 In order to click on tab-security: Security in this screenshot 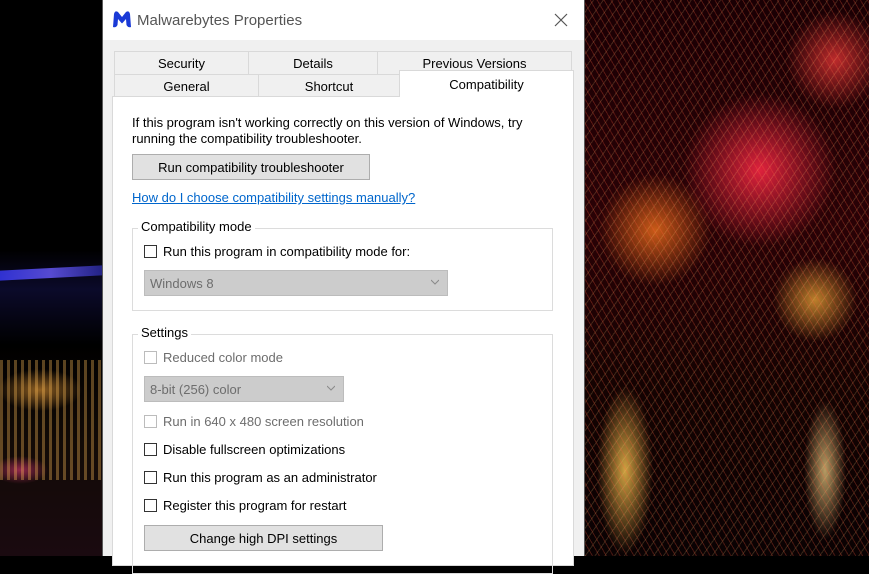, I will do `click(181, 62)`.